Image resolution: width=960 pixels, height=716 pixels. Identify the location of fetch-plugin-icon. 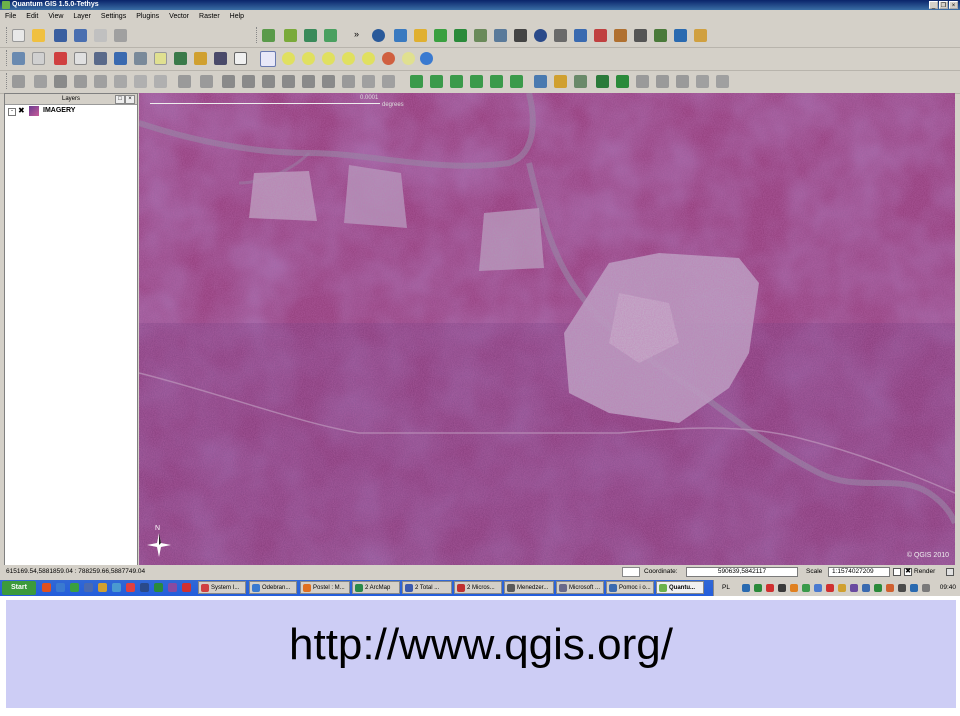
(560, 81).